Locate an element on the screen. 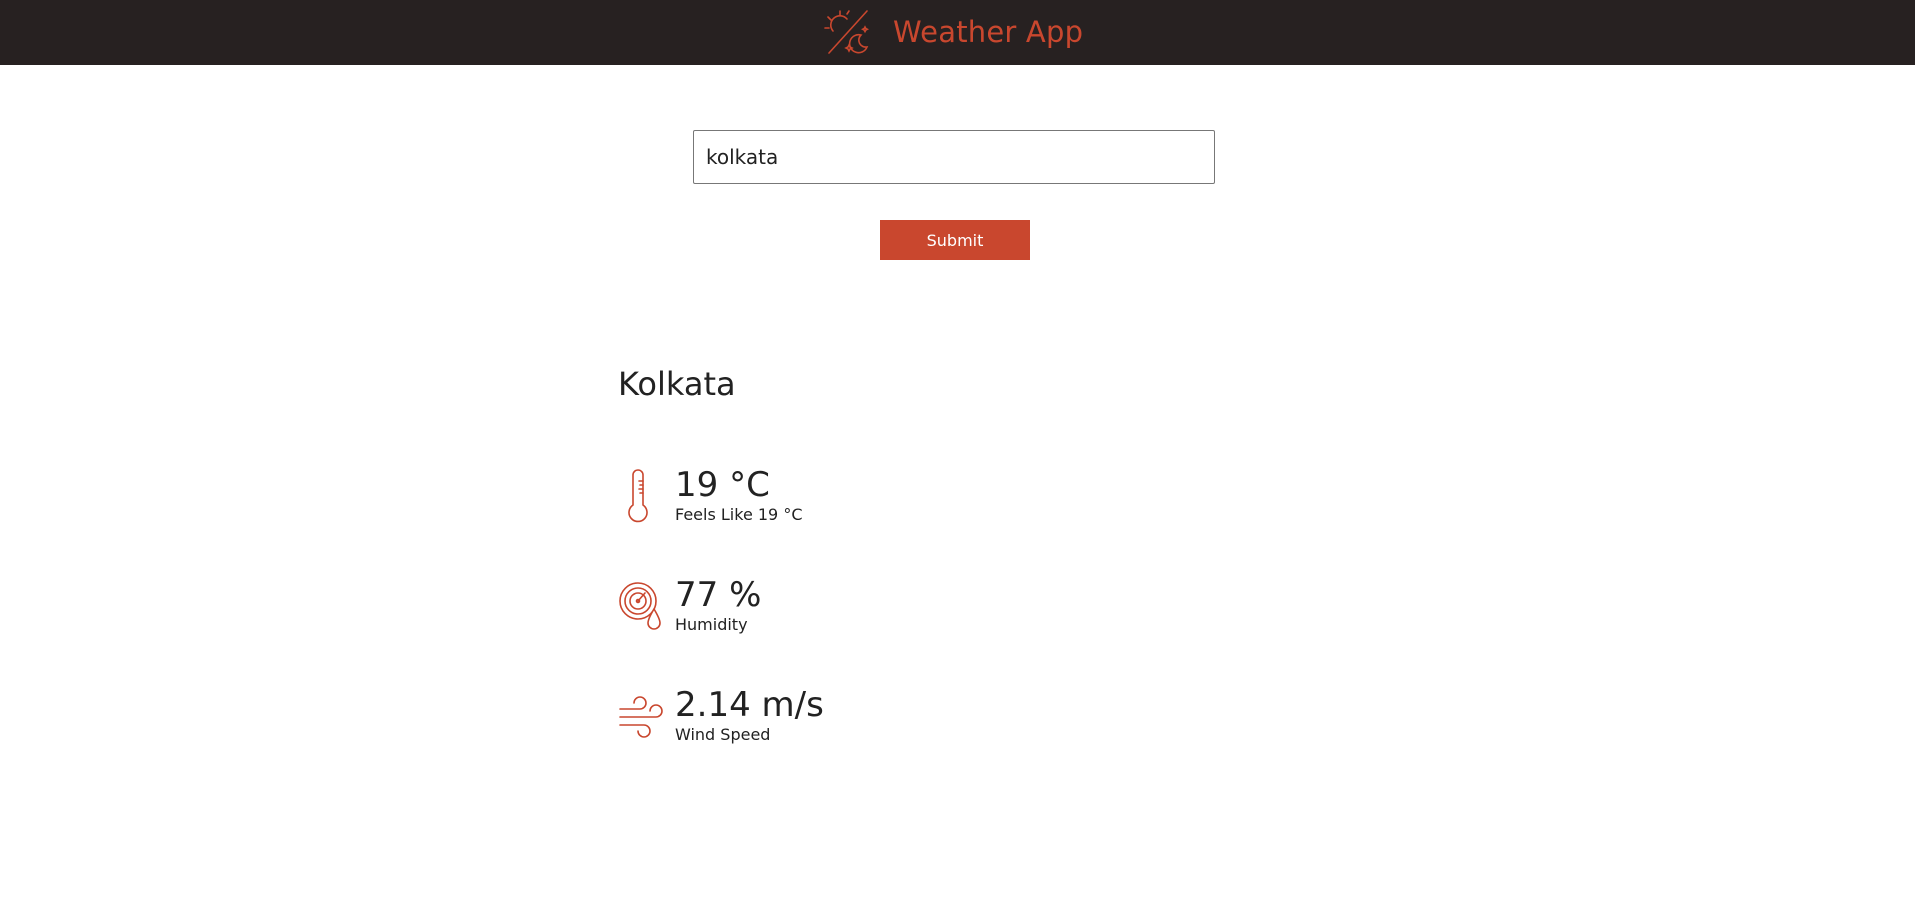 The image size is (1915, 918). wind-metric: 2.14 m/s Wind Speed is located at coordinates (818, 720).